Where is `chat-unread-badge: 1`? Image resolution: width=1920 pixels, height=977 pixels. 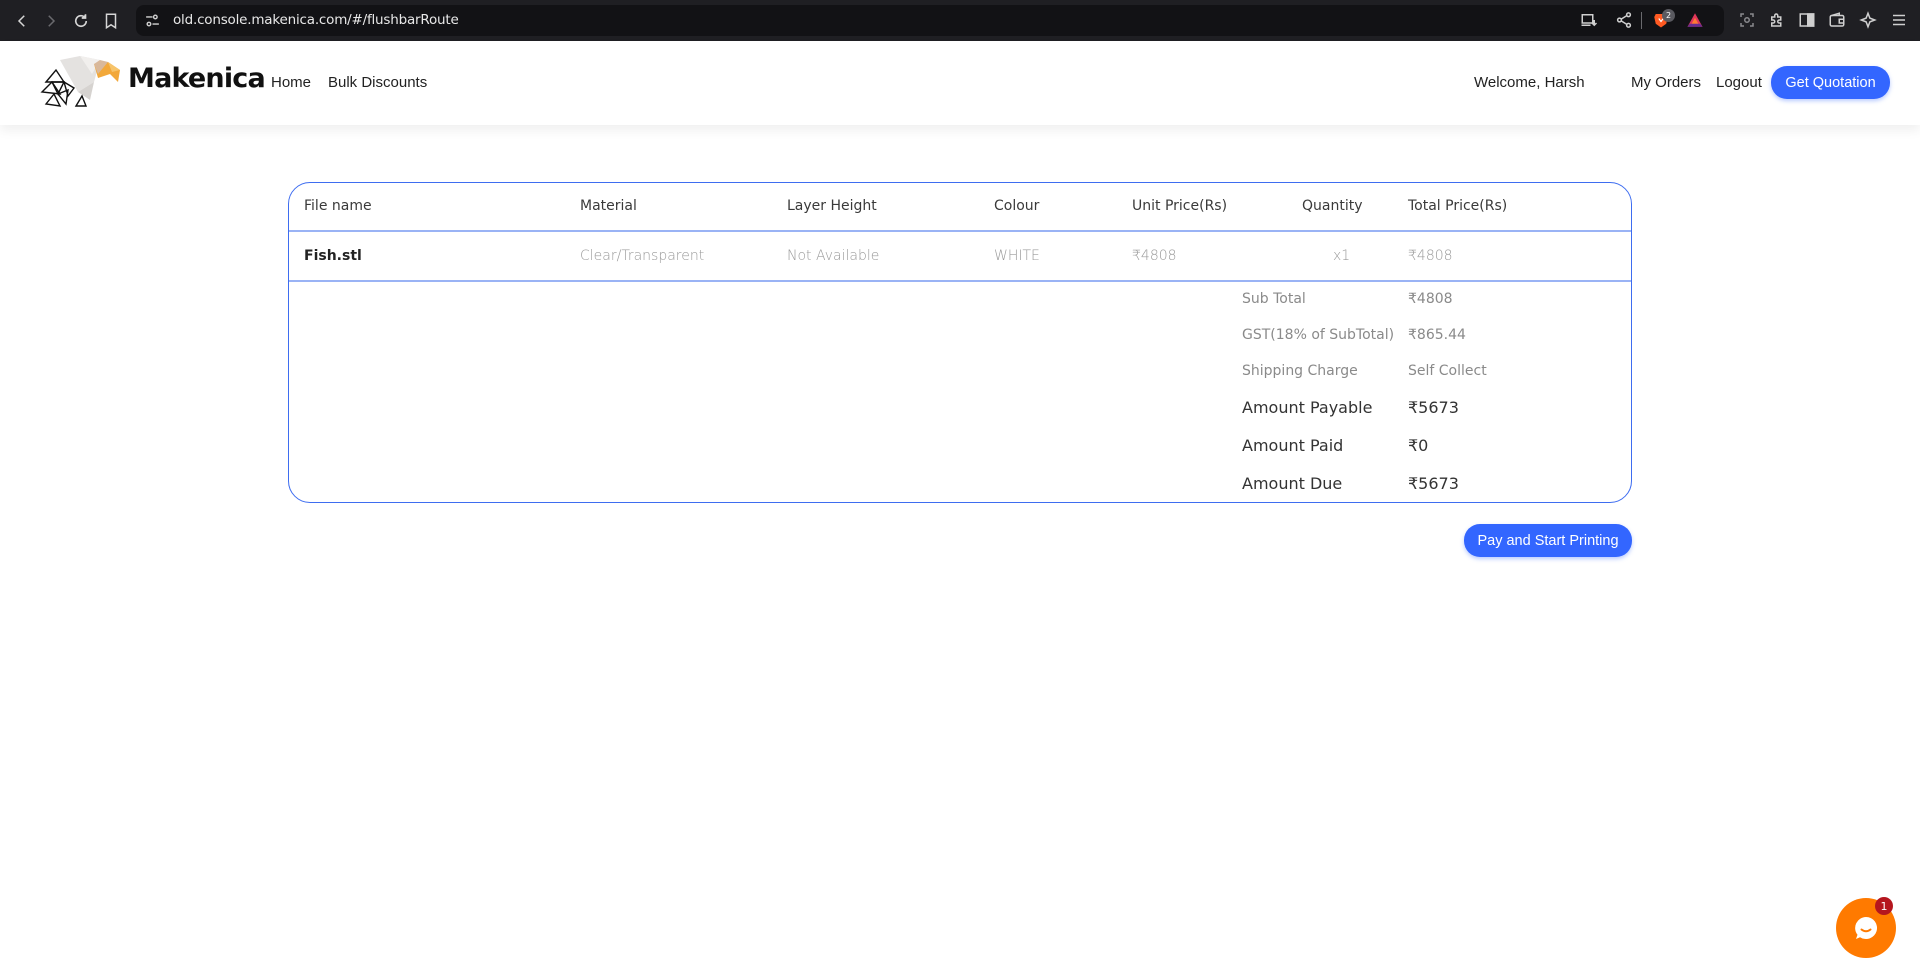
chat-unread-badge: 1 is located at coordinates (1884, 906).